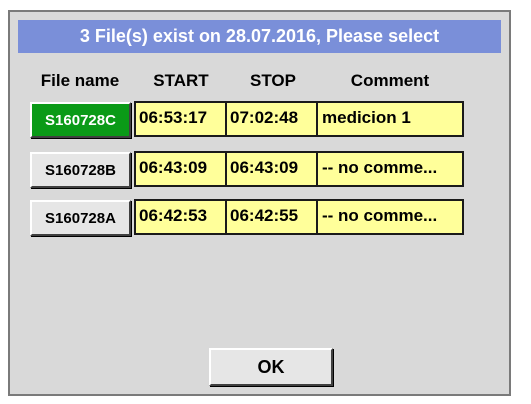 This screenshot has height=404, width=531. What do you see at coordinates (390, 80) in the screenshot?
I see `column-header-comment: Comment` at bounding box center [390, 80].